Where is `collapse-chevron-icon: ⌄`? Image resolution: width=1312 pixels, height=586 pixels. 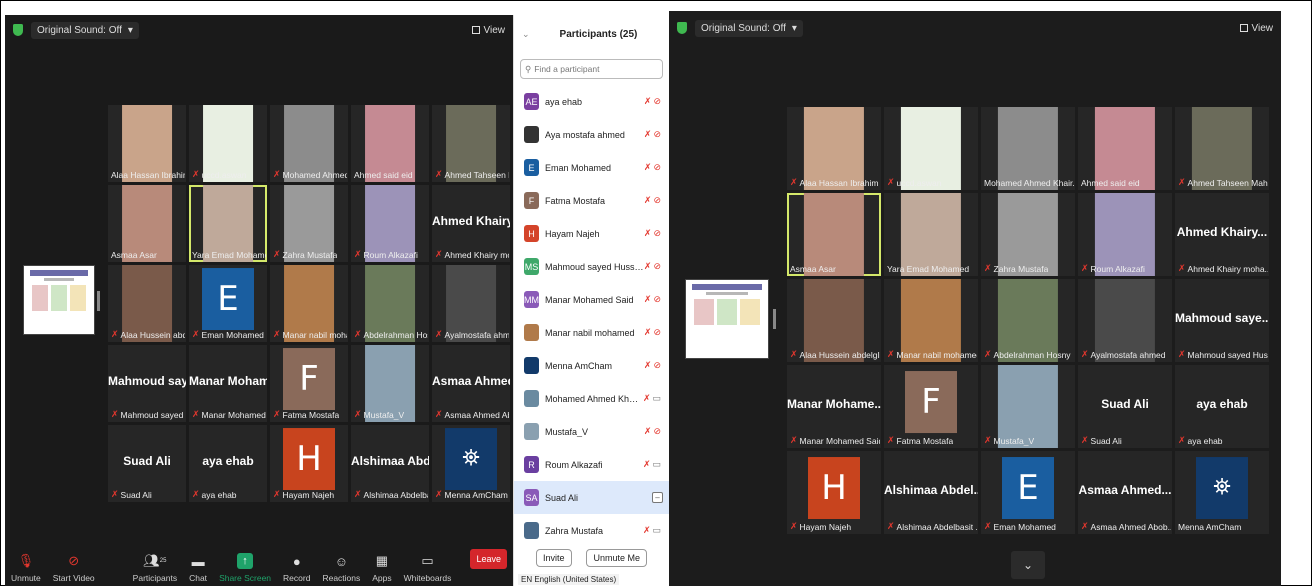 collapse-chevron-icon: ⌄ is located at coordinates (526, 34).